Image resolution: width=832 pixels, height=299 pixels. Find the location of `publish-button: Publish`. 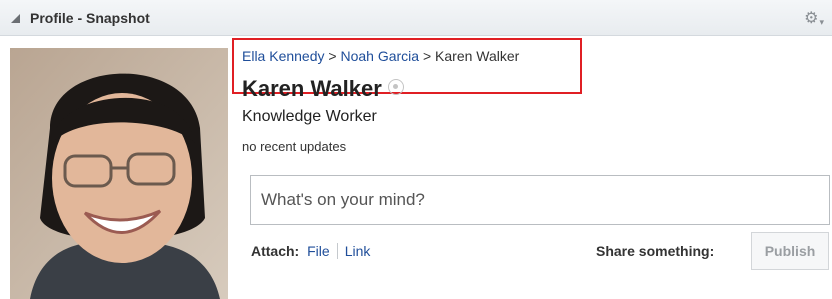

publish-button: Publish is located at coordinates (790, 251).